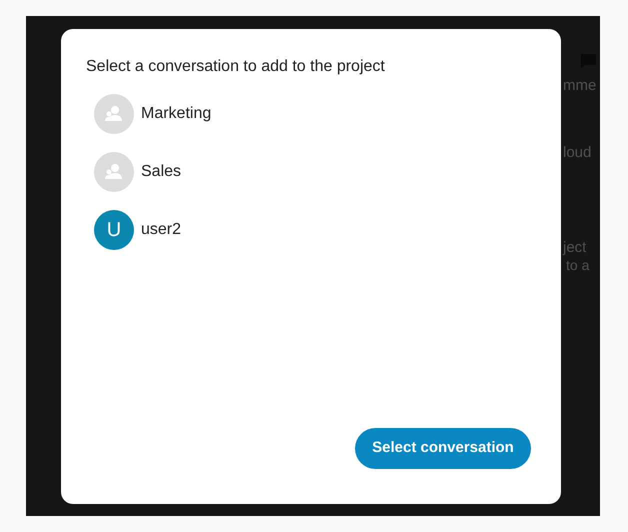  What do you see at coordinates (579, 86) in the screenshot?
I see `background-text: mme` at bounding box center [579, 86].